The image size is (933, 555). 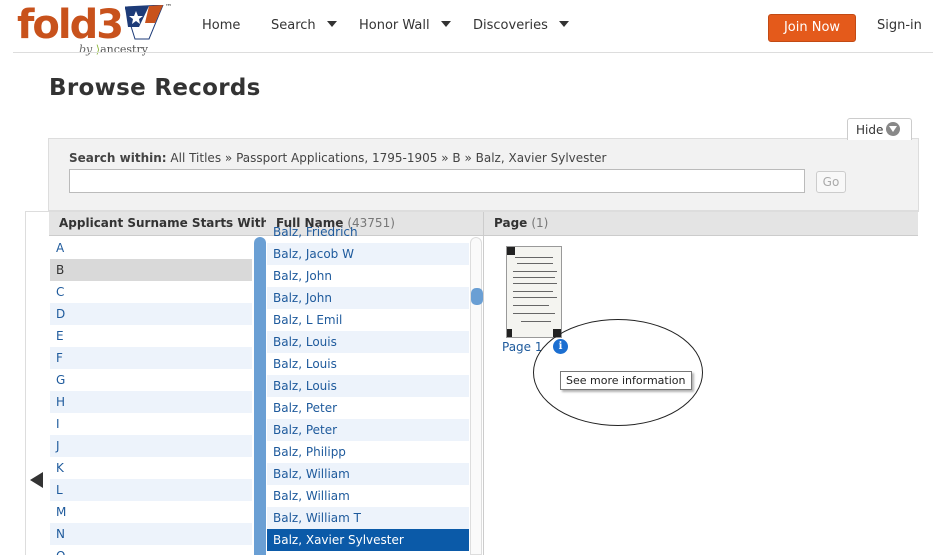 What do you see at coordinates (899, 25) in the screenshot?
I see `sign-in-link: Sign-in` at bounding box center [899, 25].